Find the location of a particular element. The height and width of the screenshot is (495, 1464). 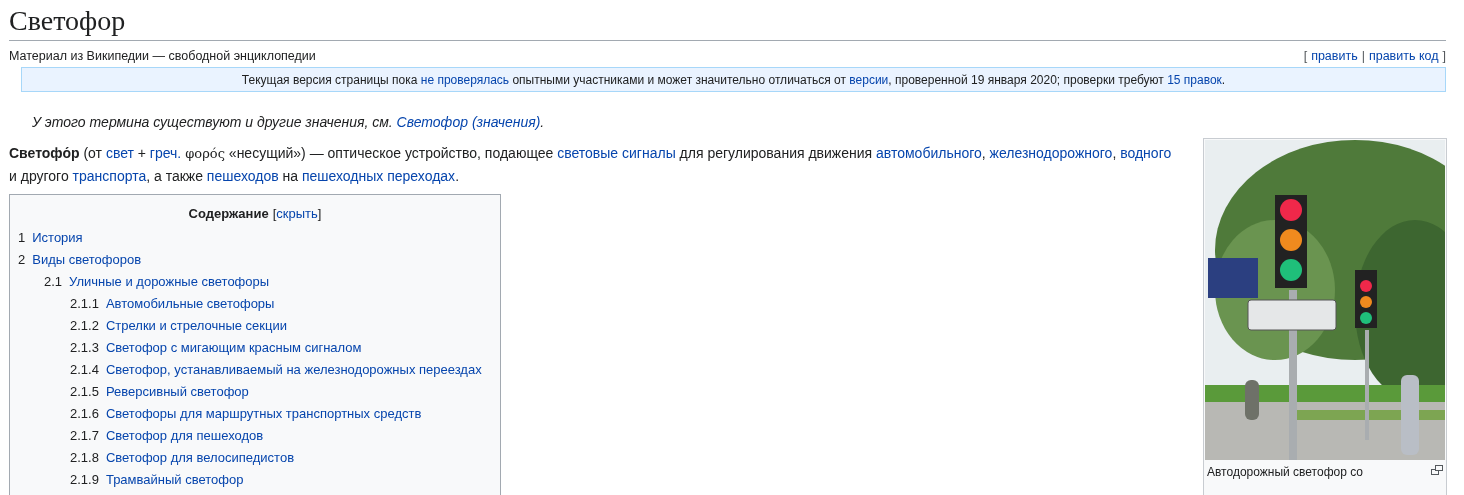

page-subtitle: Материал из Википедии — свободной энциклопедии is located at coordinates (162, 56).